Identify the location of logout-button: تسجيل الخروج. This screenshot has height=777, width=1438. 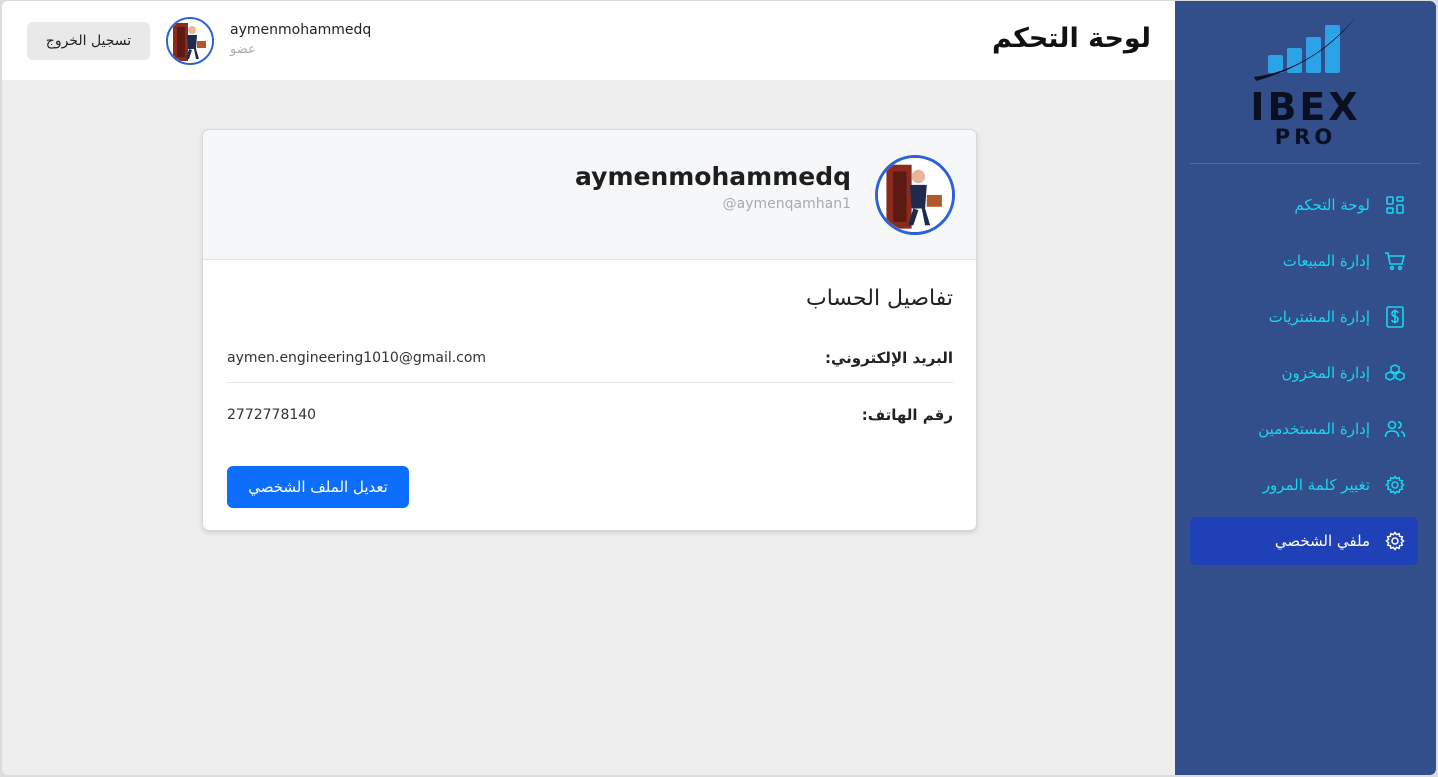
(88, 41).